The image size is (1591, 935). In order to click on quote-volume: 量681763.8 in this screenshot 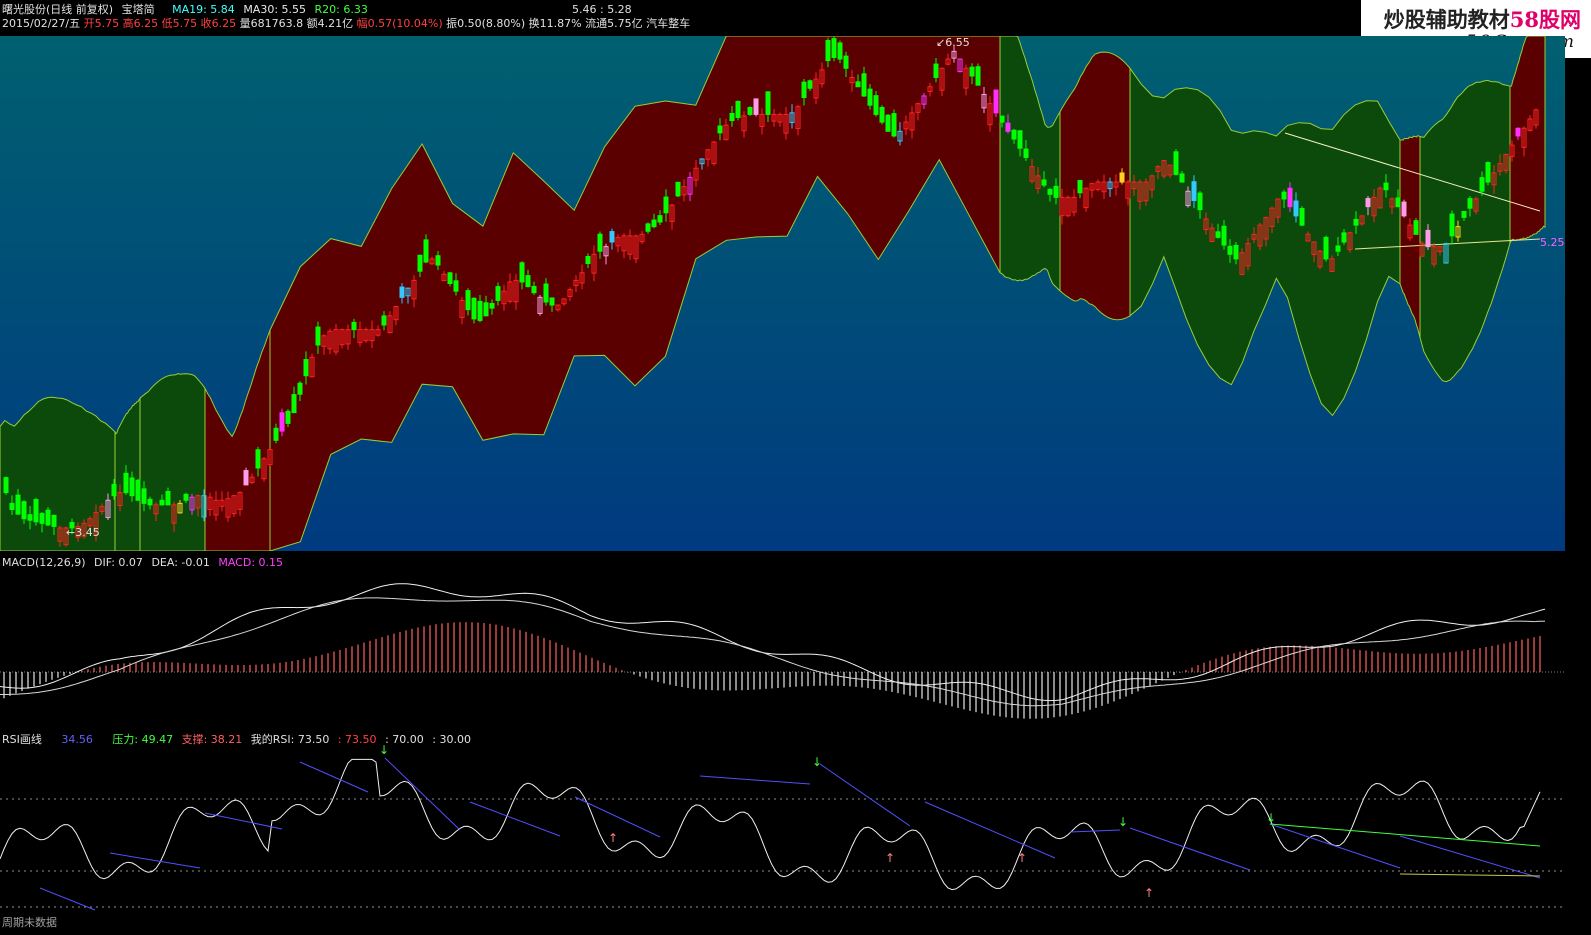, I will do `click(271, 23)`.